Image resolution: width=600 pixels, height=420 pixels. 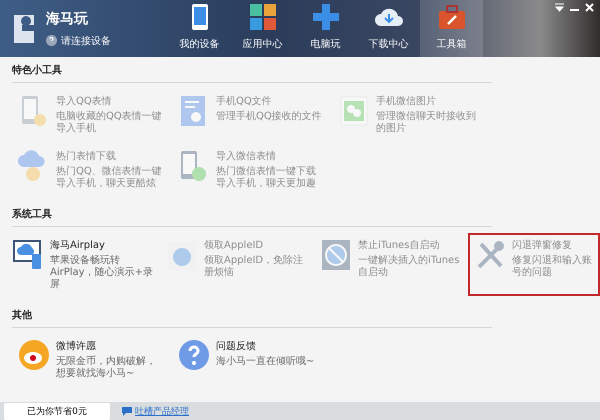 What do you see at coordinates (252, 315) in the screenshot?
I see `section-title: 其他` at bounding box center [252, 315].